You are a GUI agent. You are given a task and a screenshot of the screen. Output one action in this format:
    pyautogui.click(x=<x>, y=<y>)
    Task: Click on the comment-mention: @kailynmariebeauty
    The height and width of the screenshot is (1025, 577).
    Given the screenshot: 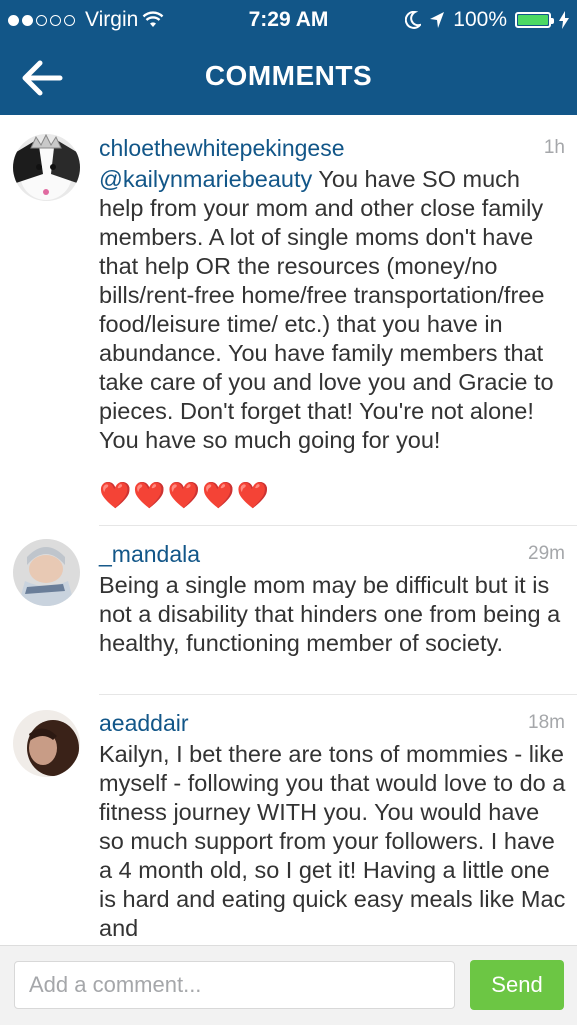 What is the action you would take?
    pyautogui.click(x=205, y=179)
    